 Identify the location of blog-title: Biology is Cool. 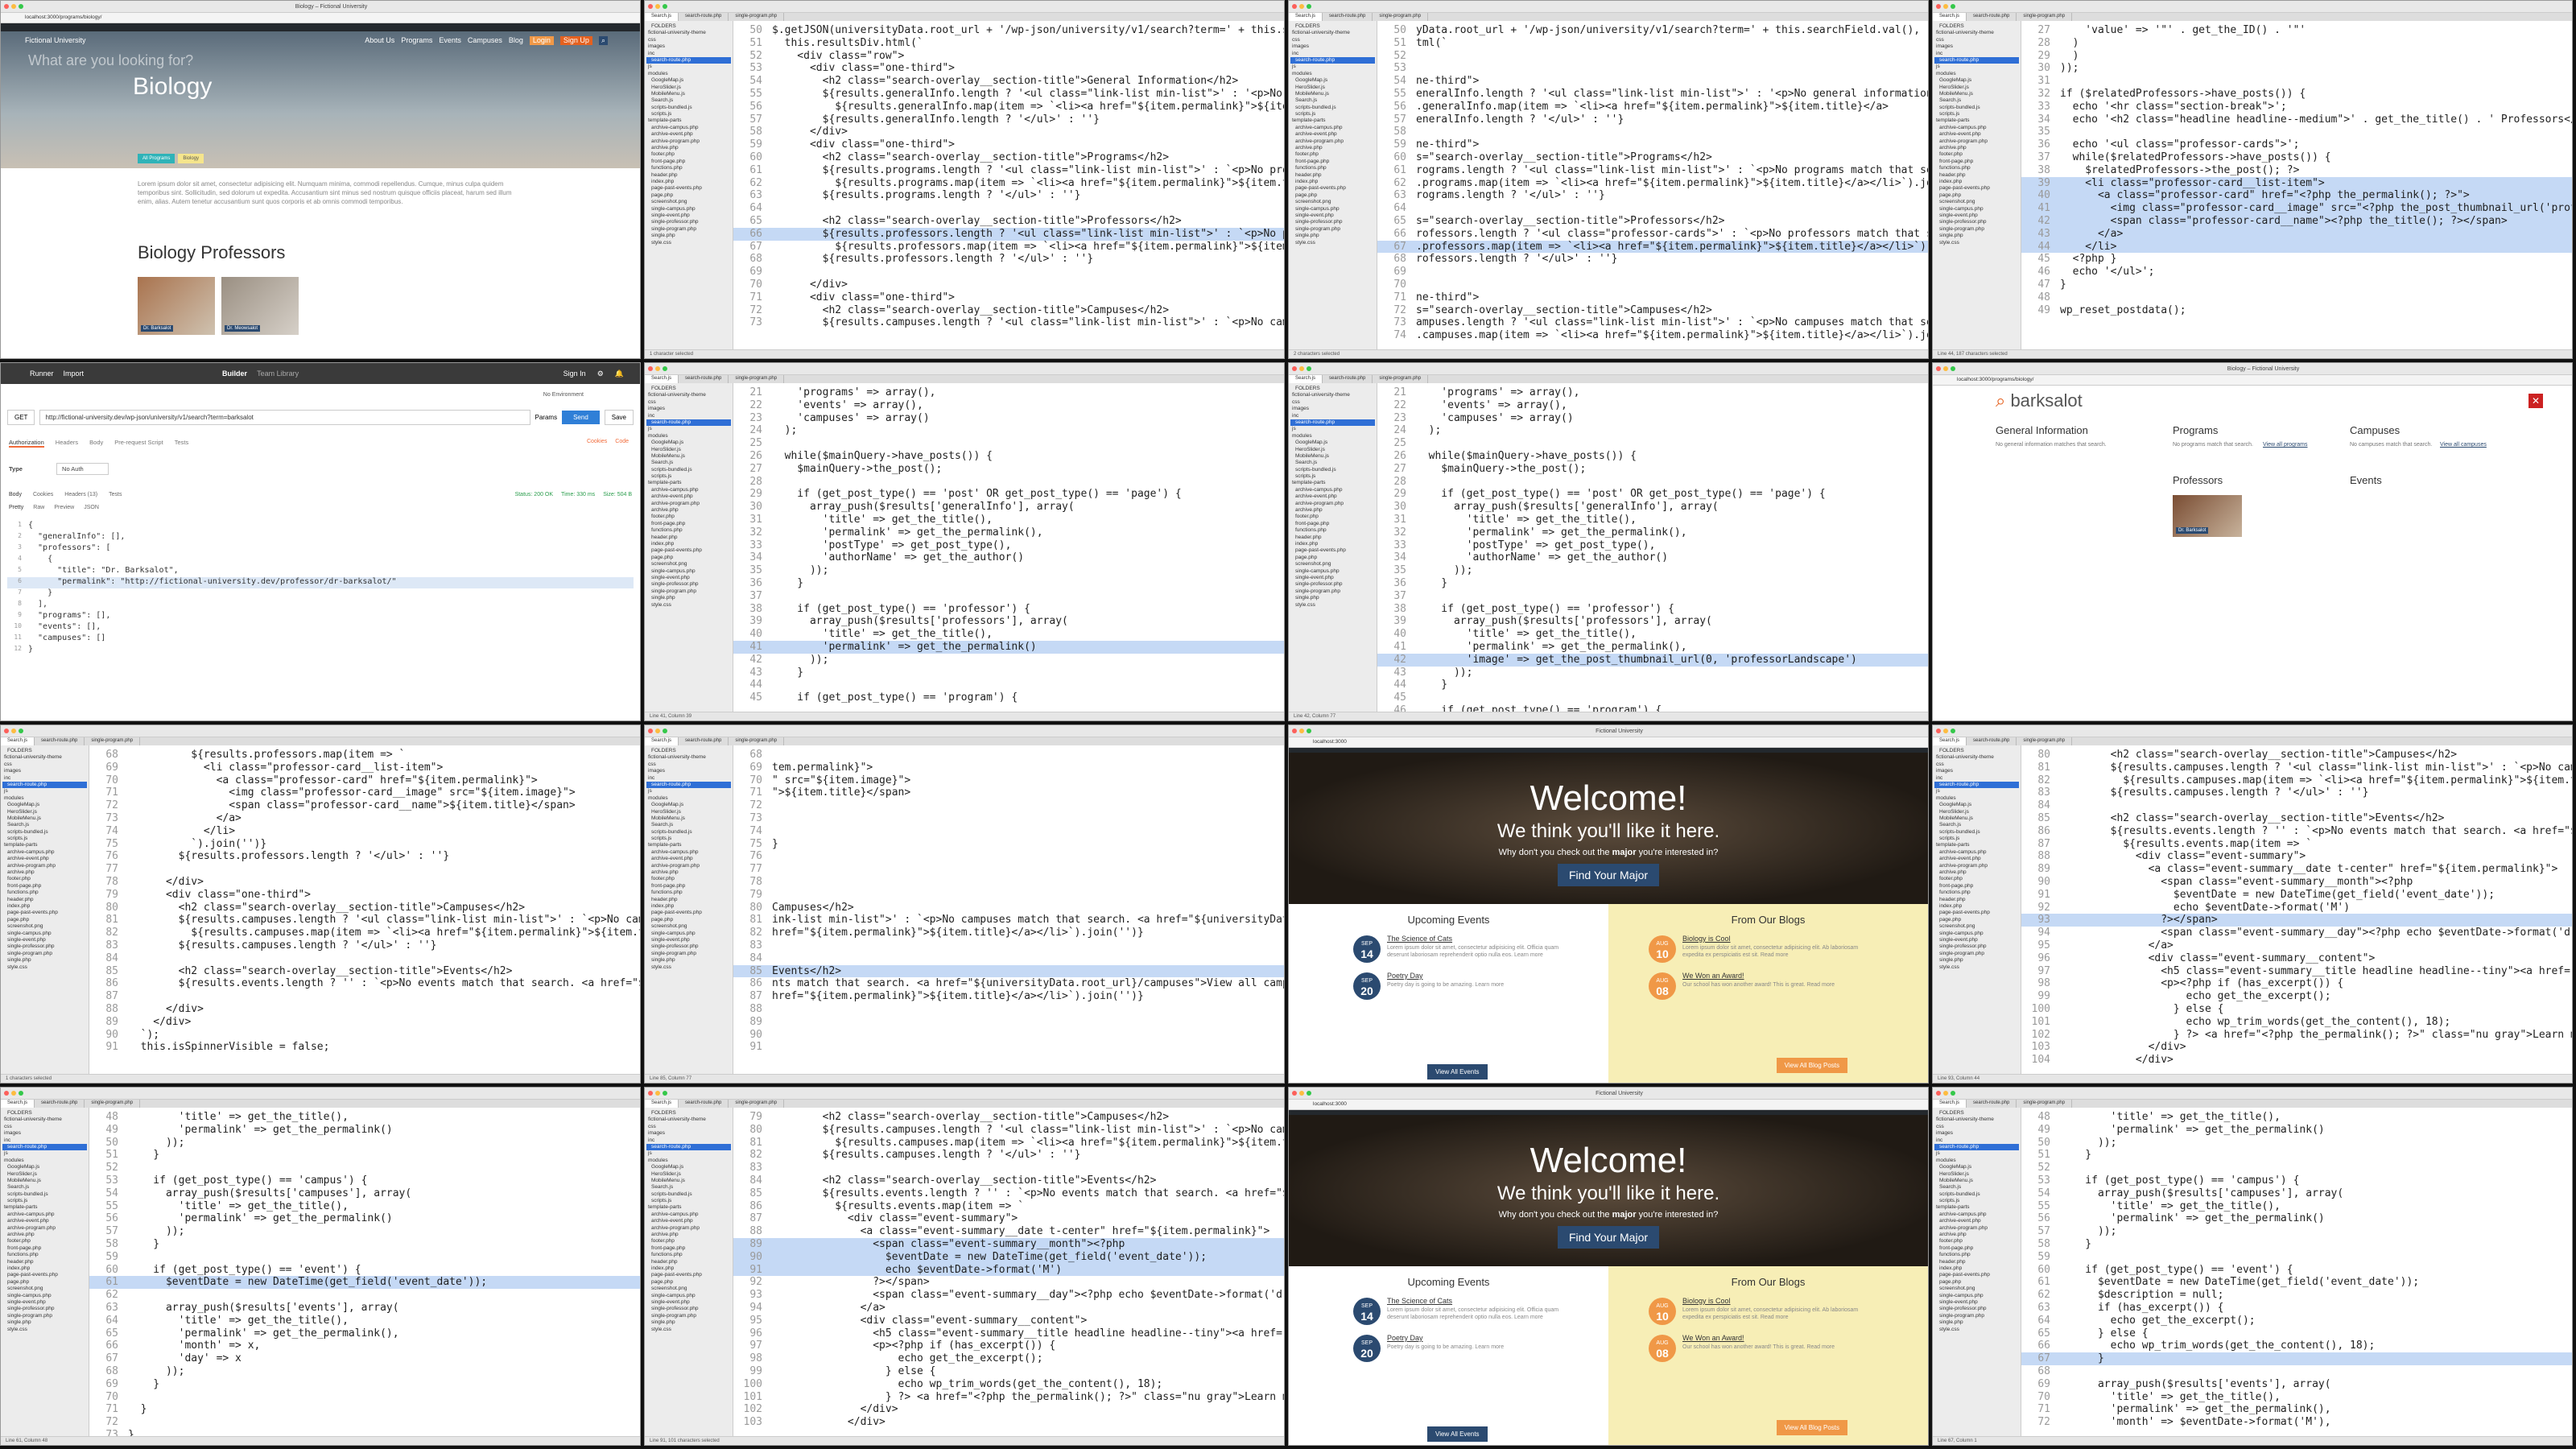
(1771, 939).